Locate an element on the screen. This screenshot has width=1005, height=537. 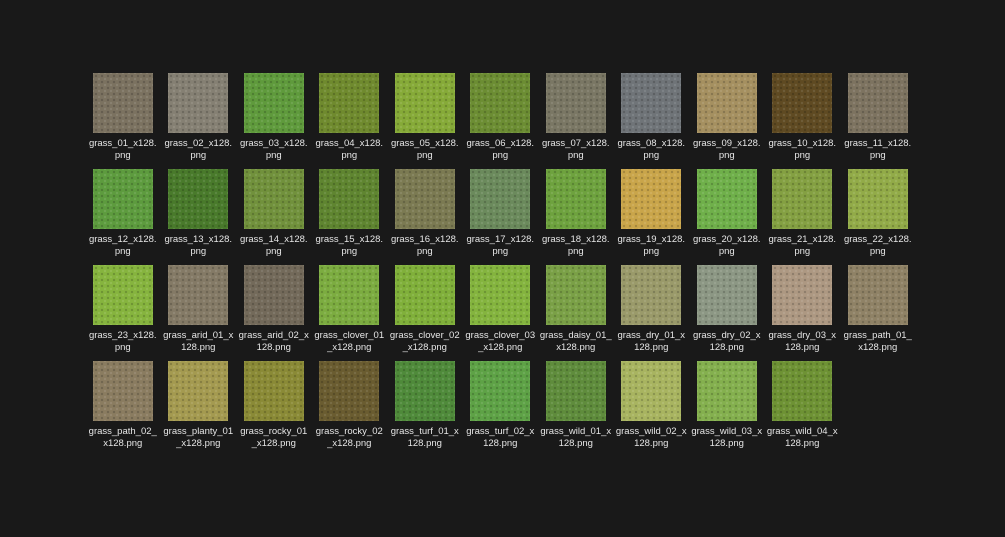
file-item: grass_dry_02_x128.png is located at coordinates (727, 313).